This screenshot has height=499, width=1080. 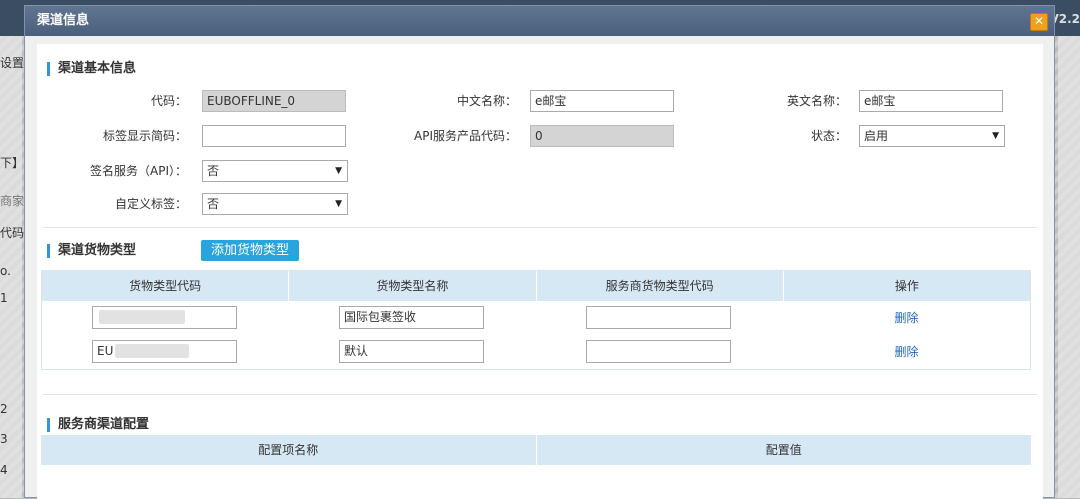 What do you see at coordinates (465, 136) in the screenshot?
I see `api-product-code-label: API服务产品代码：` at bounding box center [465, 136].